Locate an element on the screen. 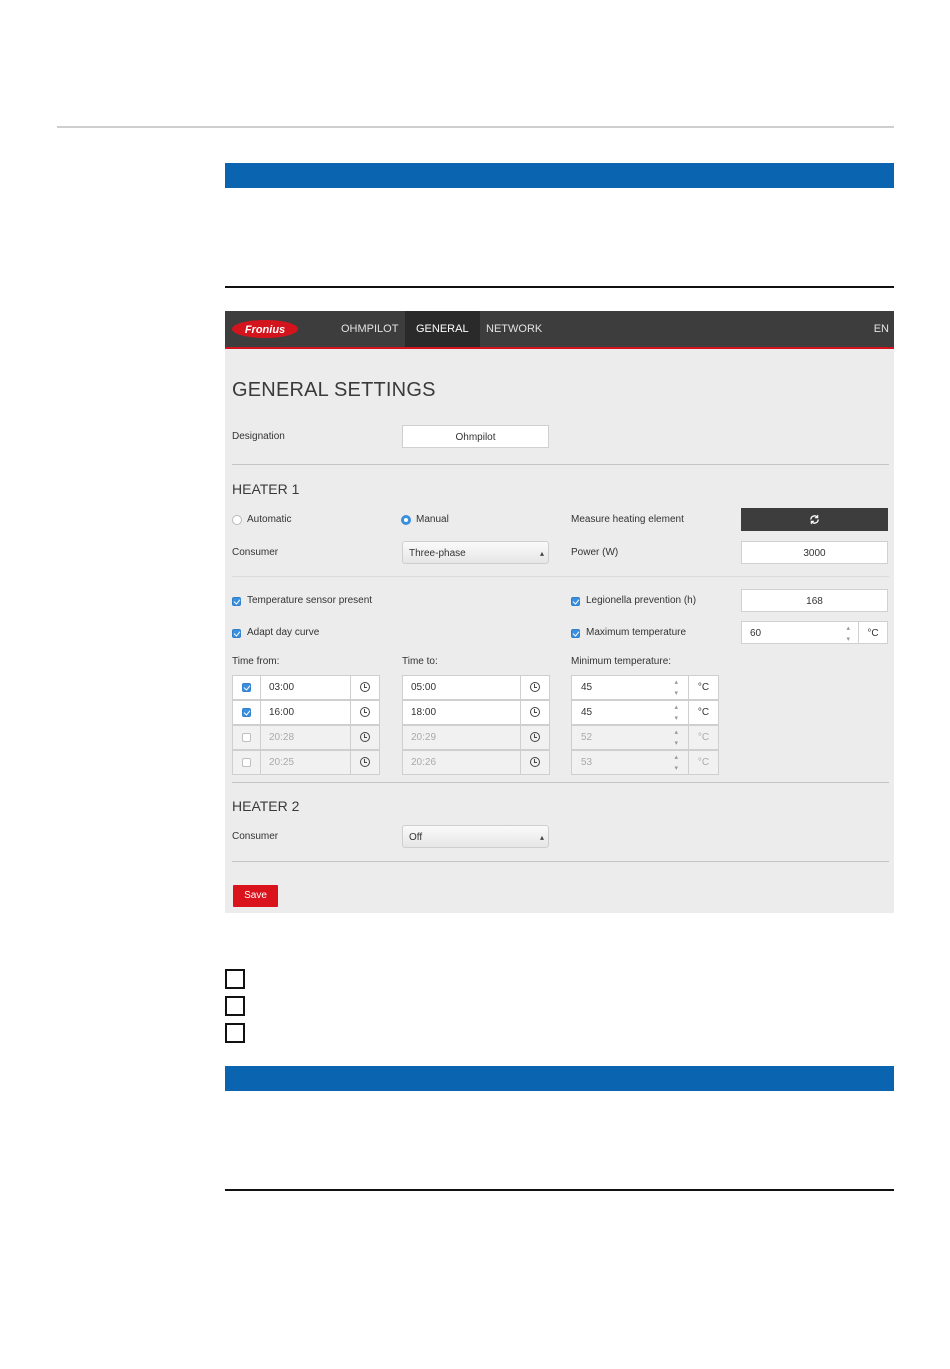 This screenshot has width=950, height=1369. automatic-radio is located at coordinates (237, 520).